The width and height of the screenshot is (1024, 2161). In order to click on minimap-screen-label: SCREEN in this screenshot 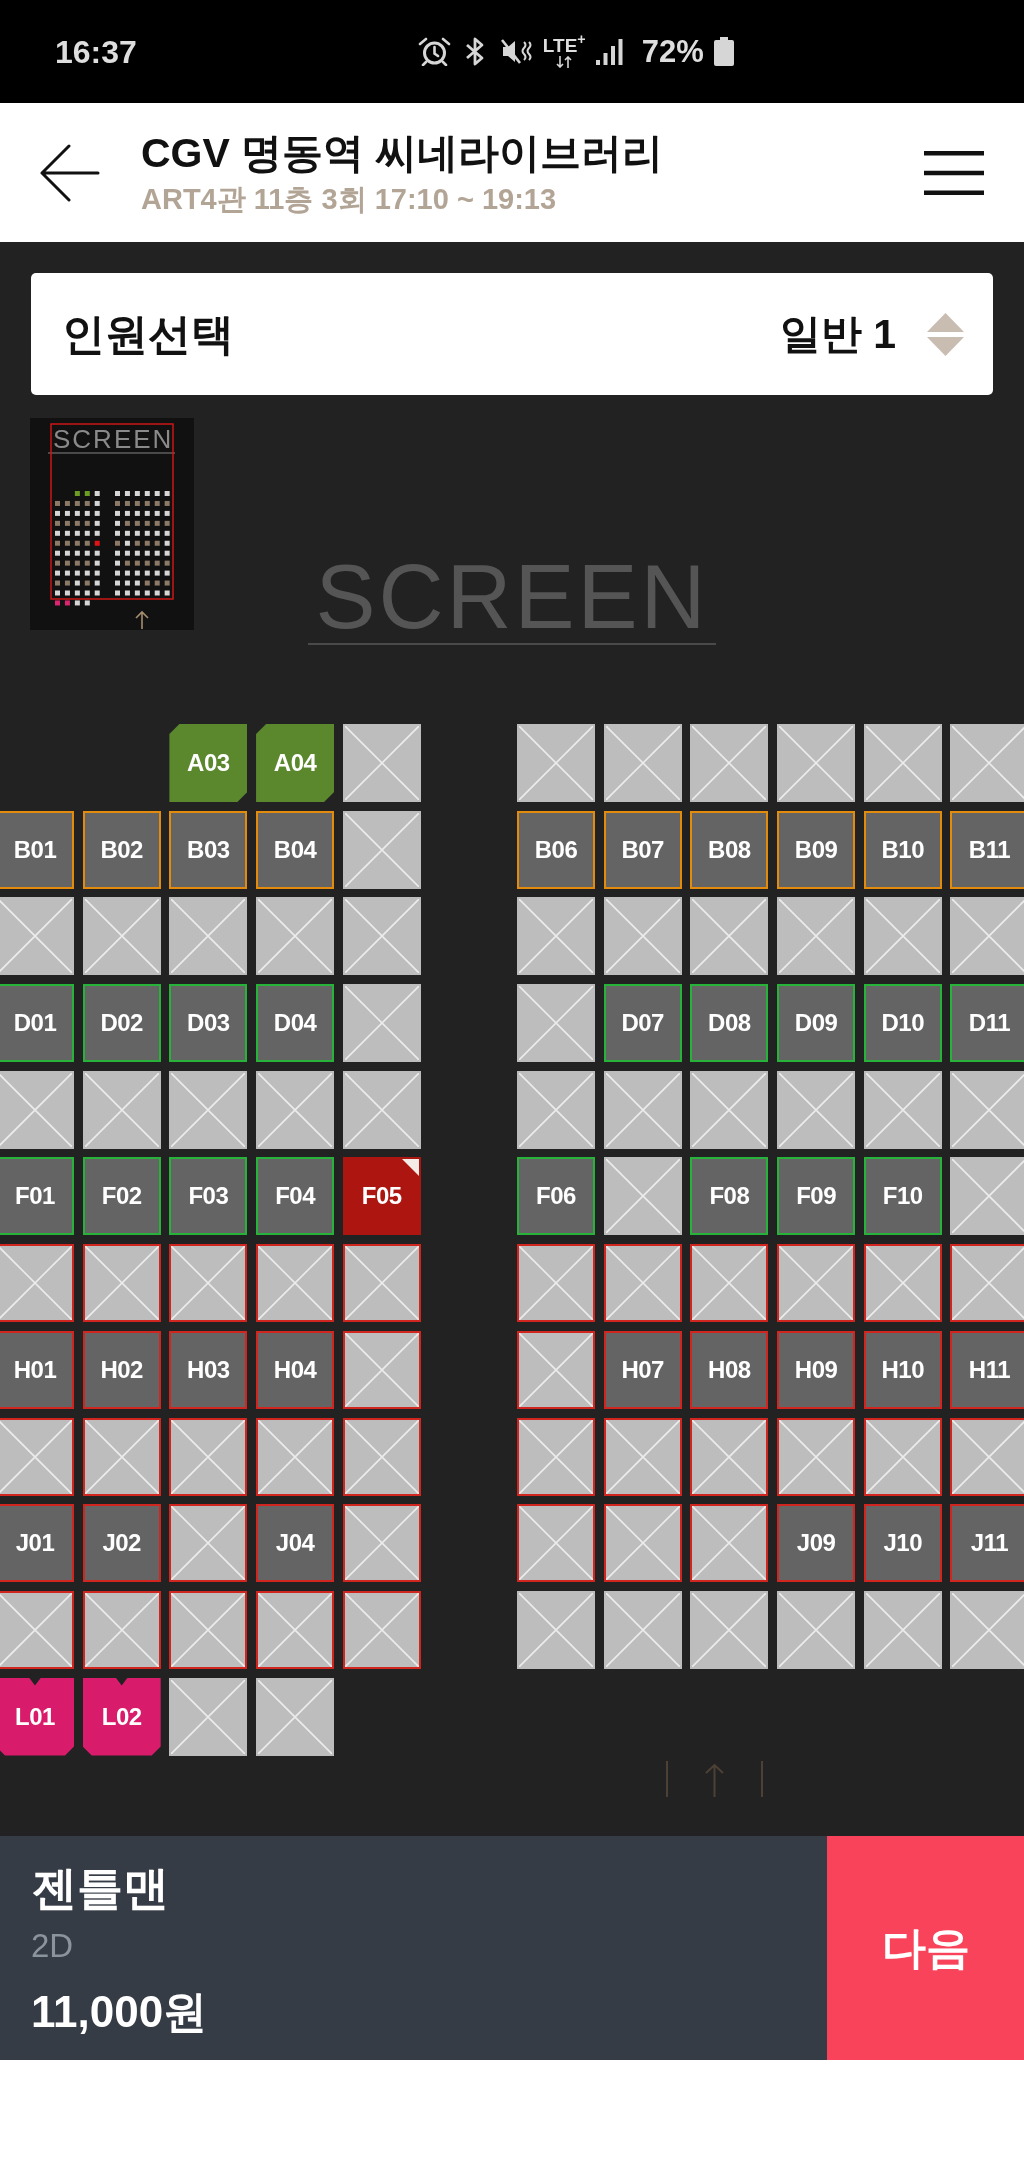, I will do `click(113, 439)`.